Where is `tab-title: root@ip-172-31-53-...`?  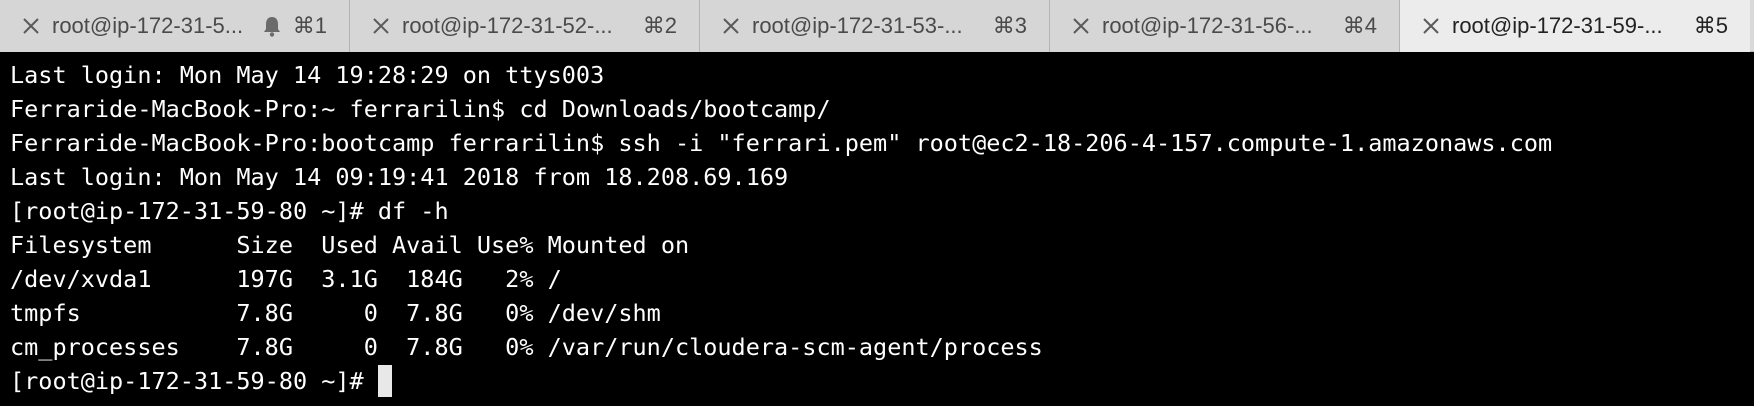 tab-title: root@ip-172-31-53-... is located at coordinates (857, 25).